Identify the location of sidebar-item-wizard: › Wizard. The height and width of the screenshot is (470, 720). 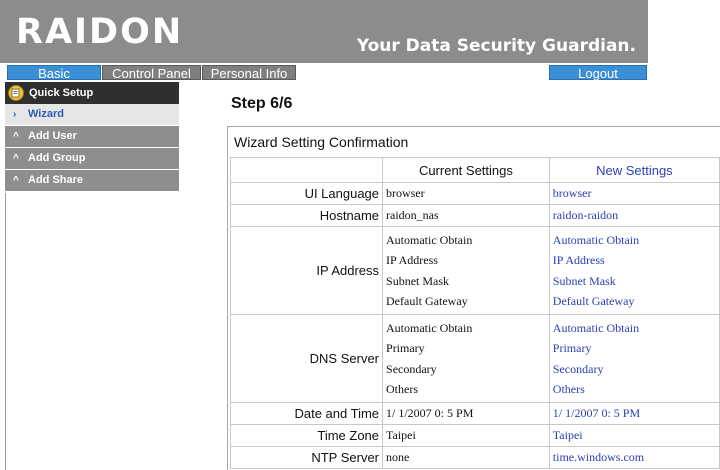
(92, 115).